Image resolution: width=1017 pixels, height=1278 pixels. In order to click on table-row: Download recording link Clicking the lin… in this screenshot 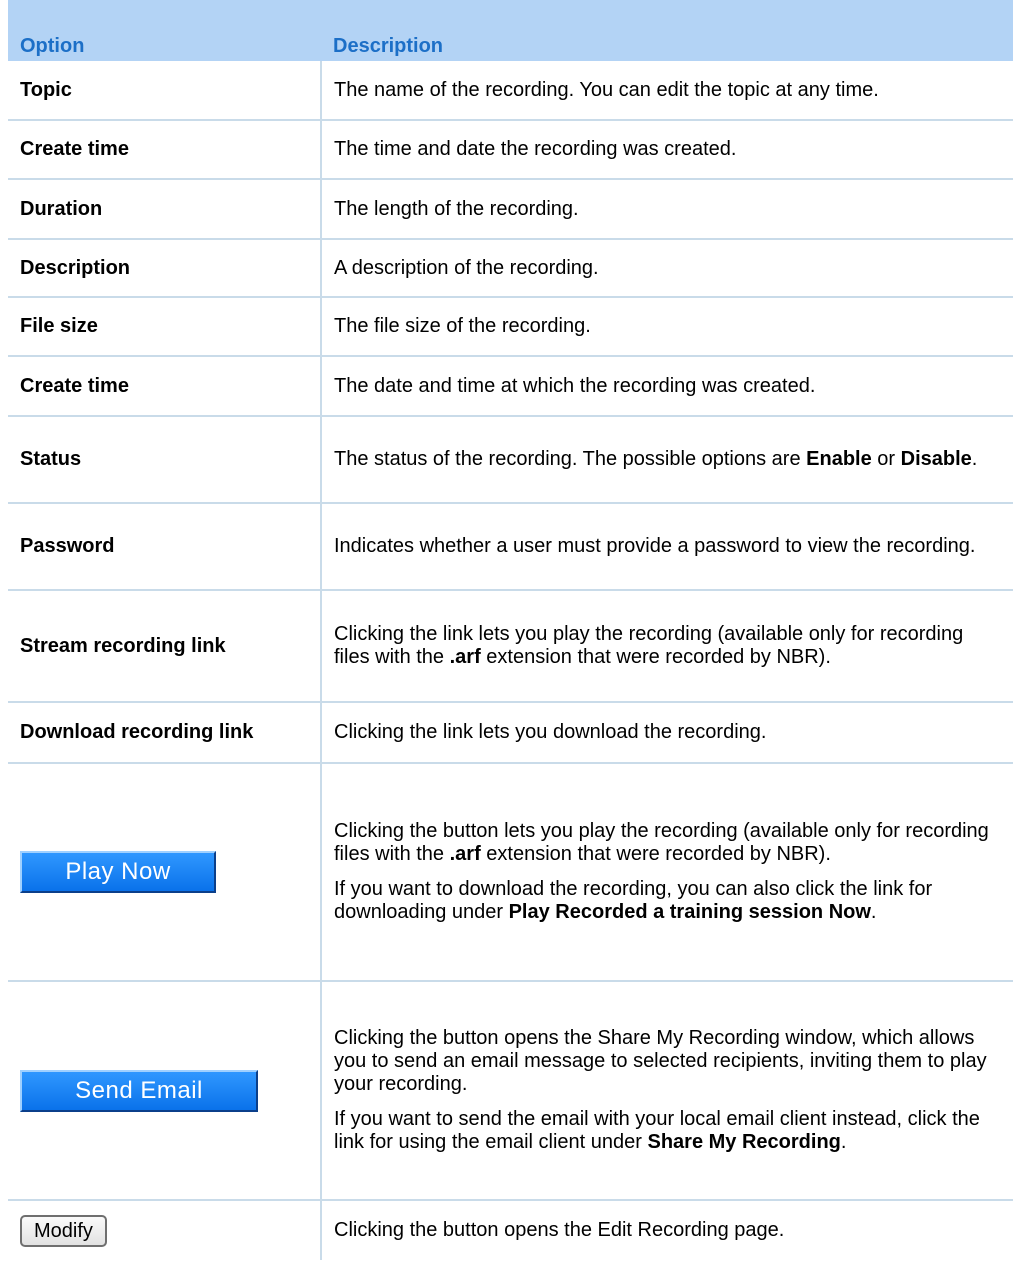, I will do `click(510, 733)`.